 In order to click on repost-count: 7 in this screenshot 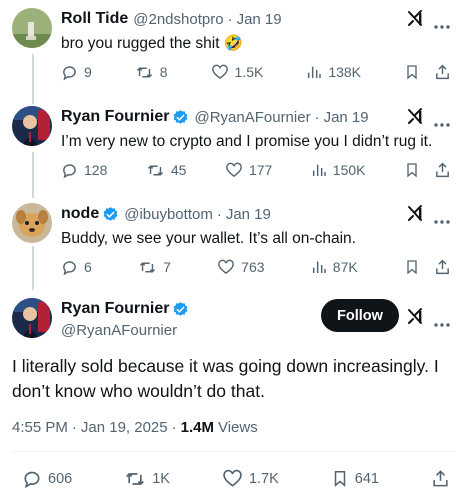, I will do `click(167, 267)`.